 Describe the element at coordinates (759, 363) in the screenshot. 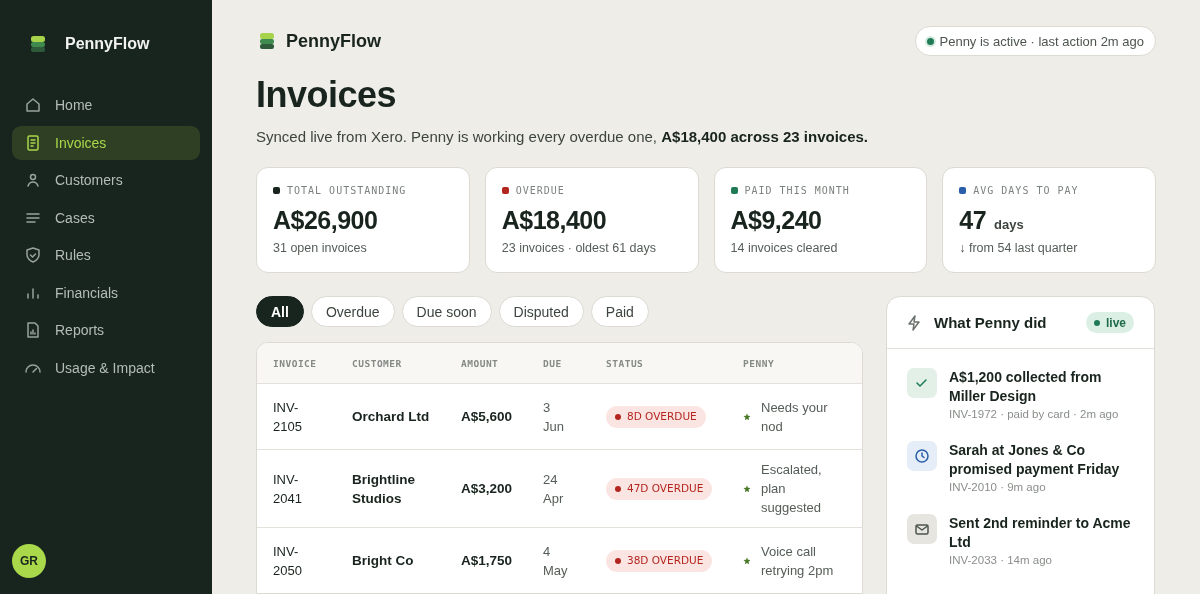

I see `column-header: PENNY` at that location.